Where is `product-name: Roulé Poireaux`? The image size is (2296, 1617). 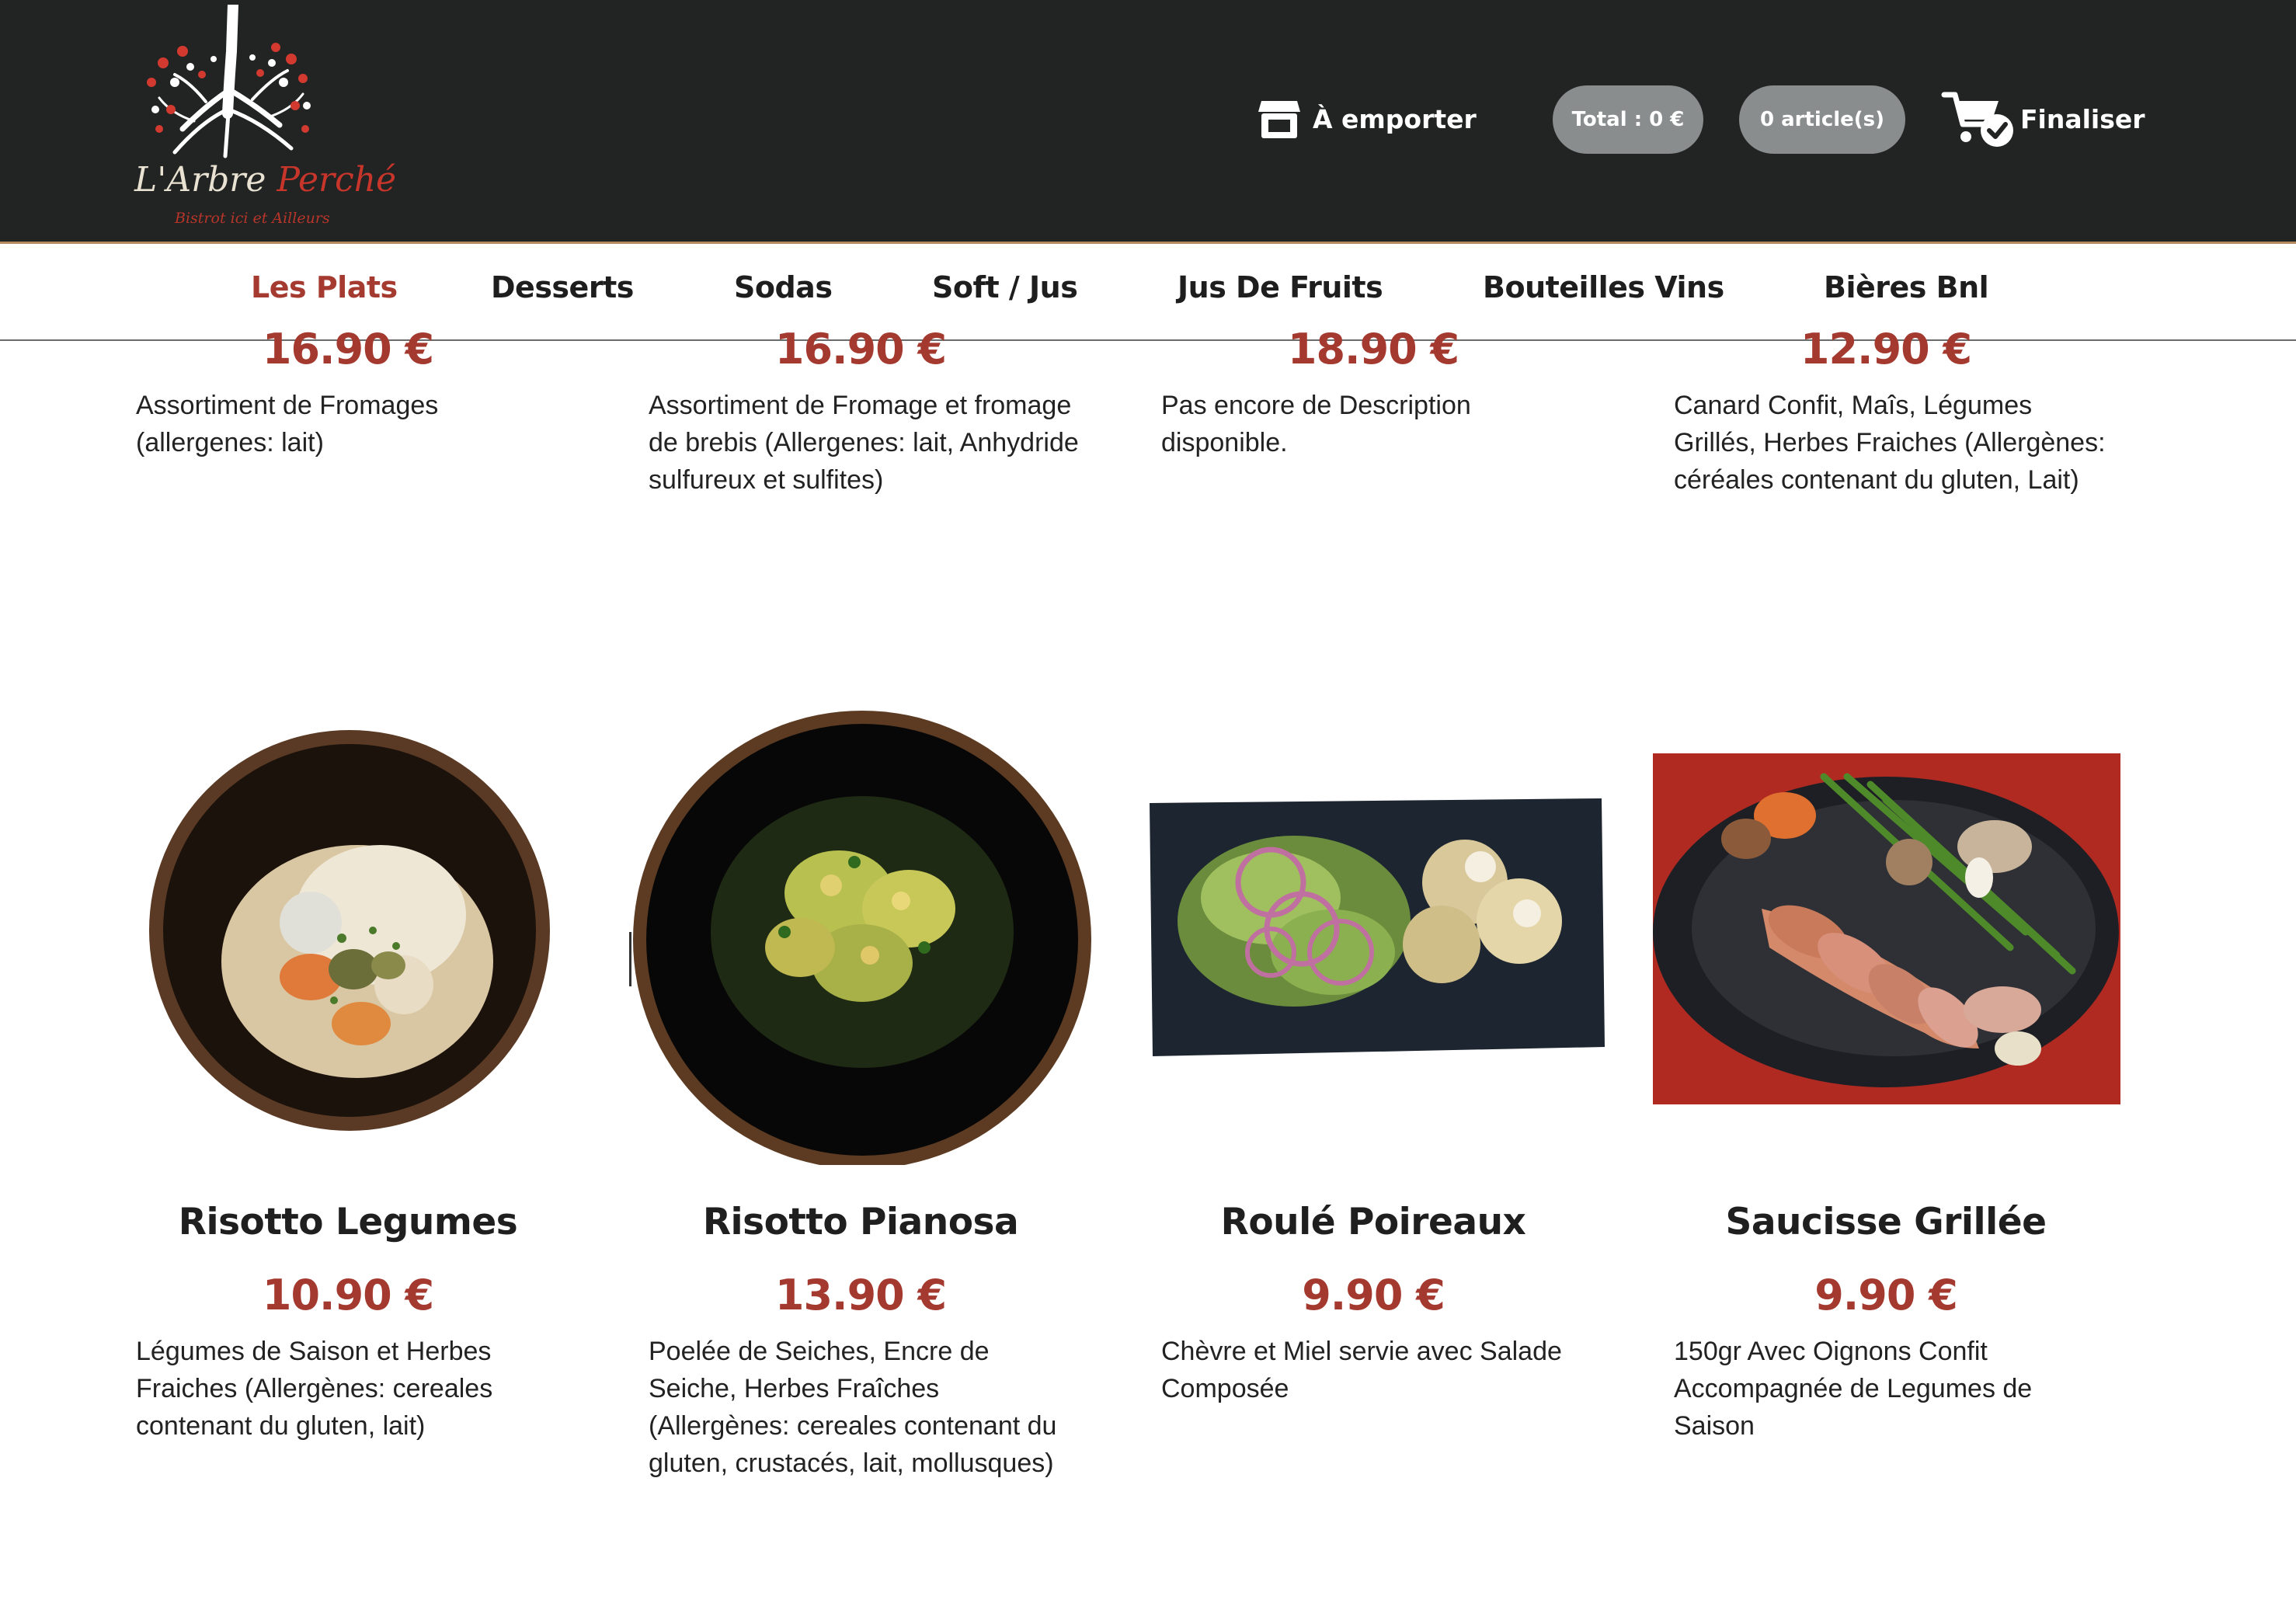 product-name: Roulé Poireaux is located at coordinates (1373, 1222).